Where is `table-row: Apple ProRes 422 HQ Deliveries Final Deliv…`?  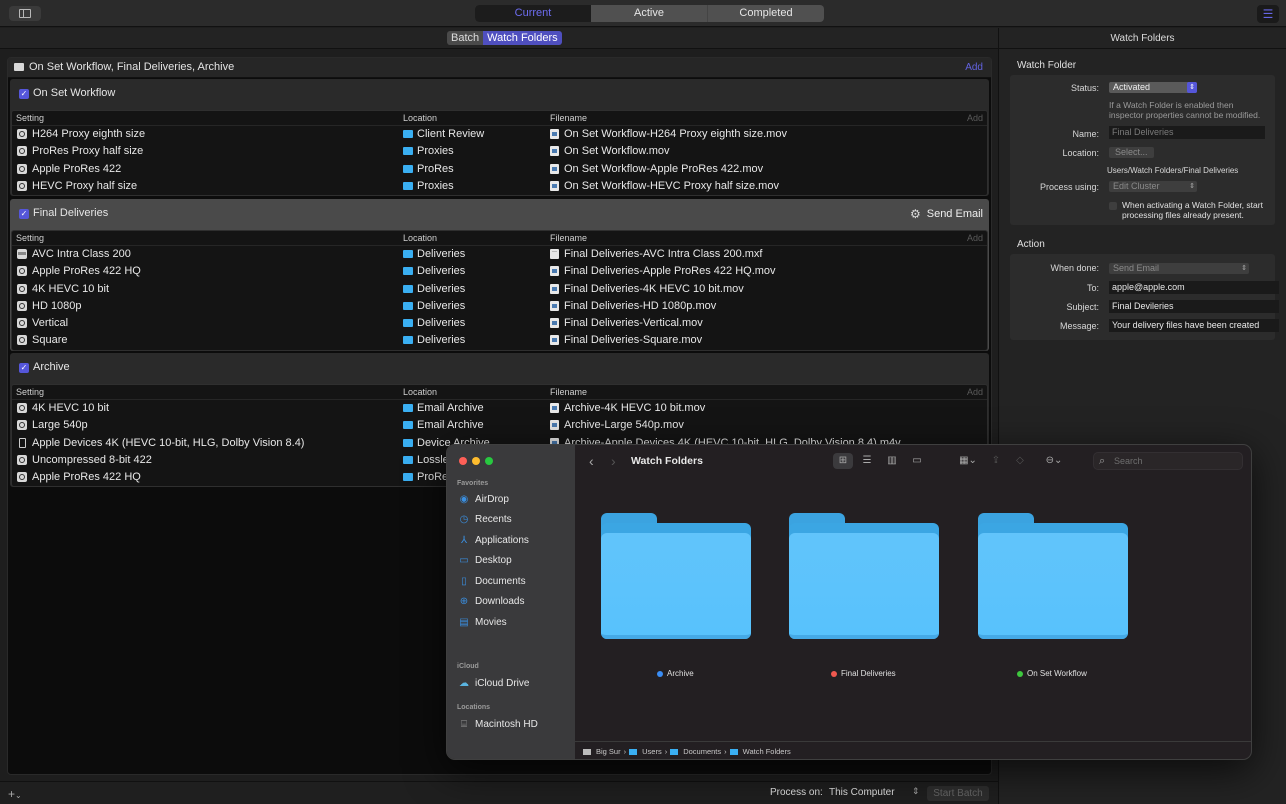
table-row: Apple ProRes 422 HQ Deliveries Final Deliv… is located at coordinates (499, 271).